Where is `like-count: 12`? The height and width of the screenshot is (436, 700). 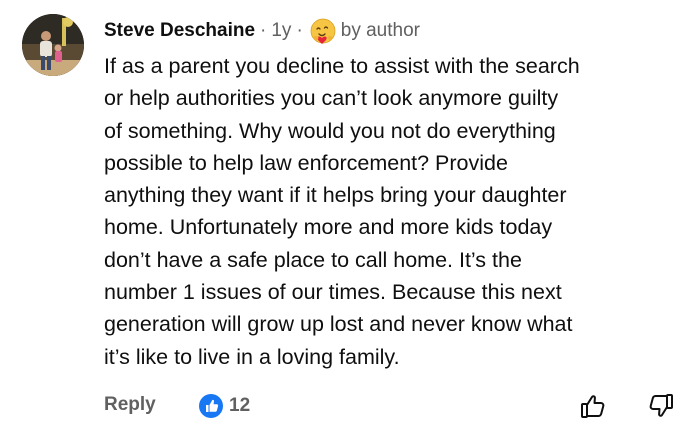
like-count: 12 is located at coordinates (240, 405).